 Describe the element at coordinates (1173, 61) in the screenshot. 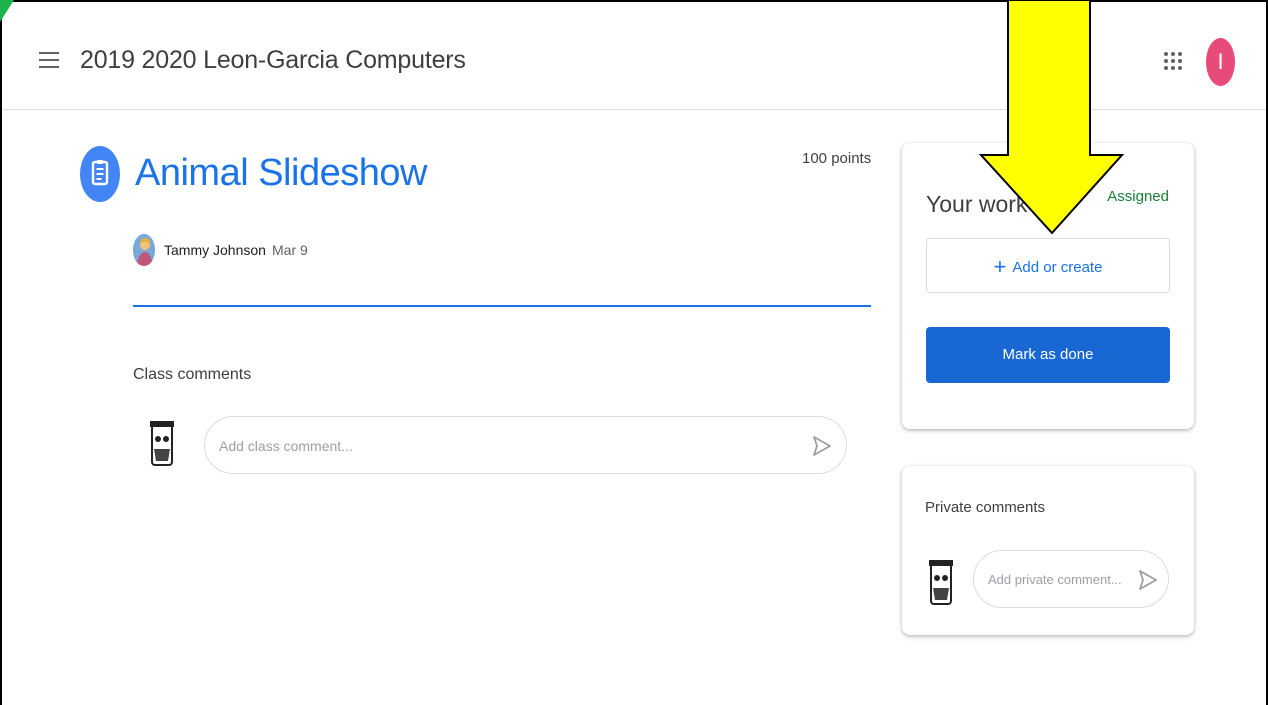

I see `apps-grid-icon` at that location.